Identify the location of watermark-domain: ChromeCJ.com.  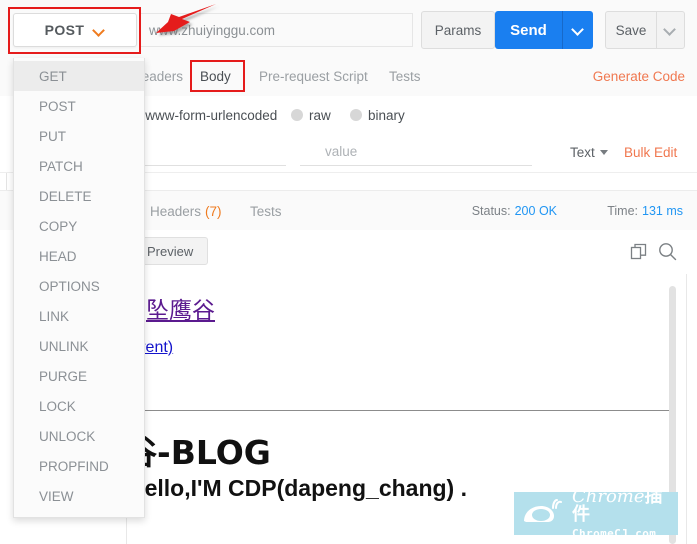
(614, 531).